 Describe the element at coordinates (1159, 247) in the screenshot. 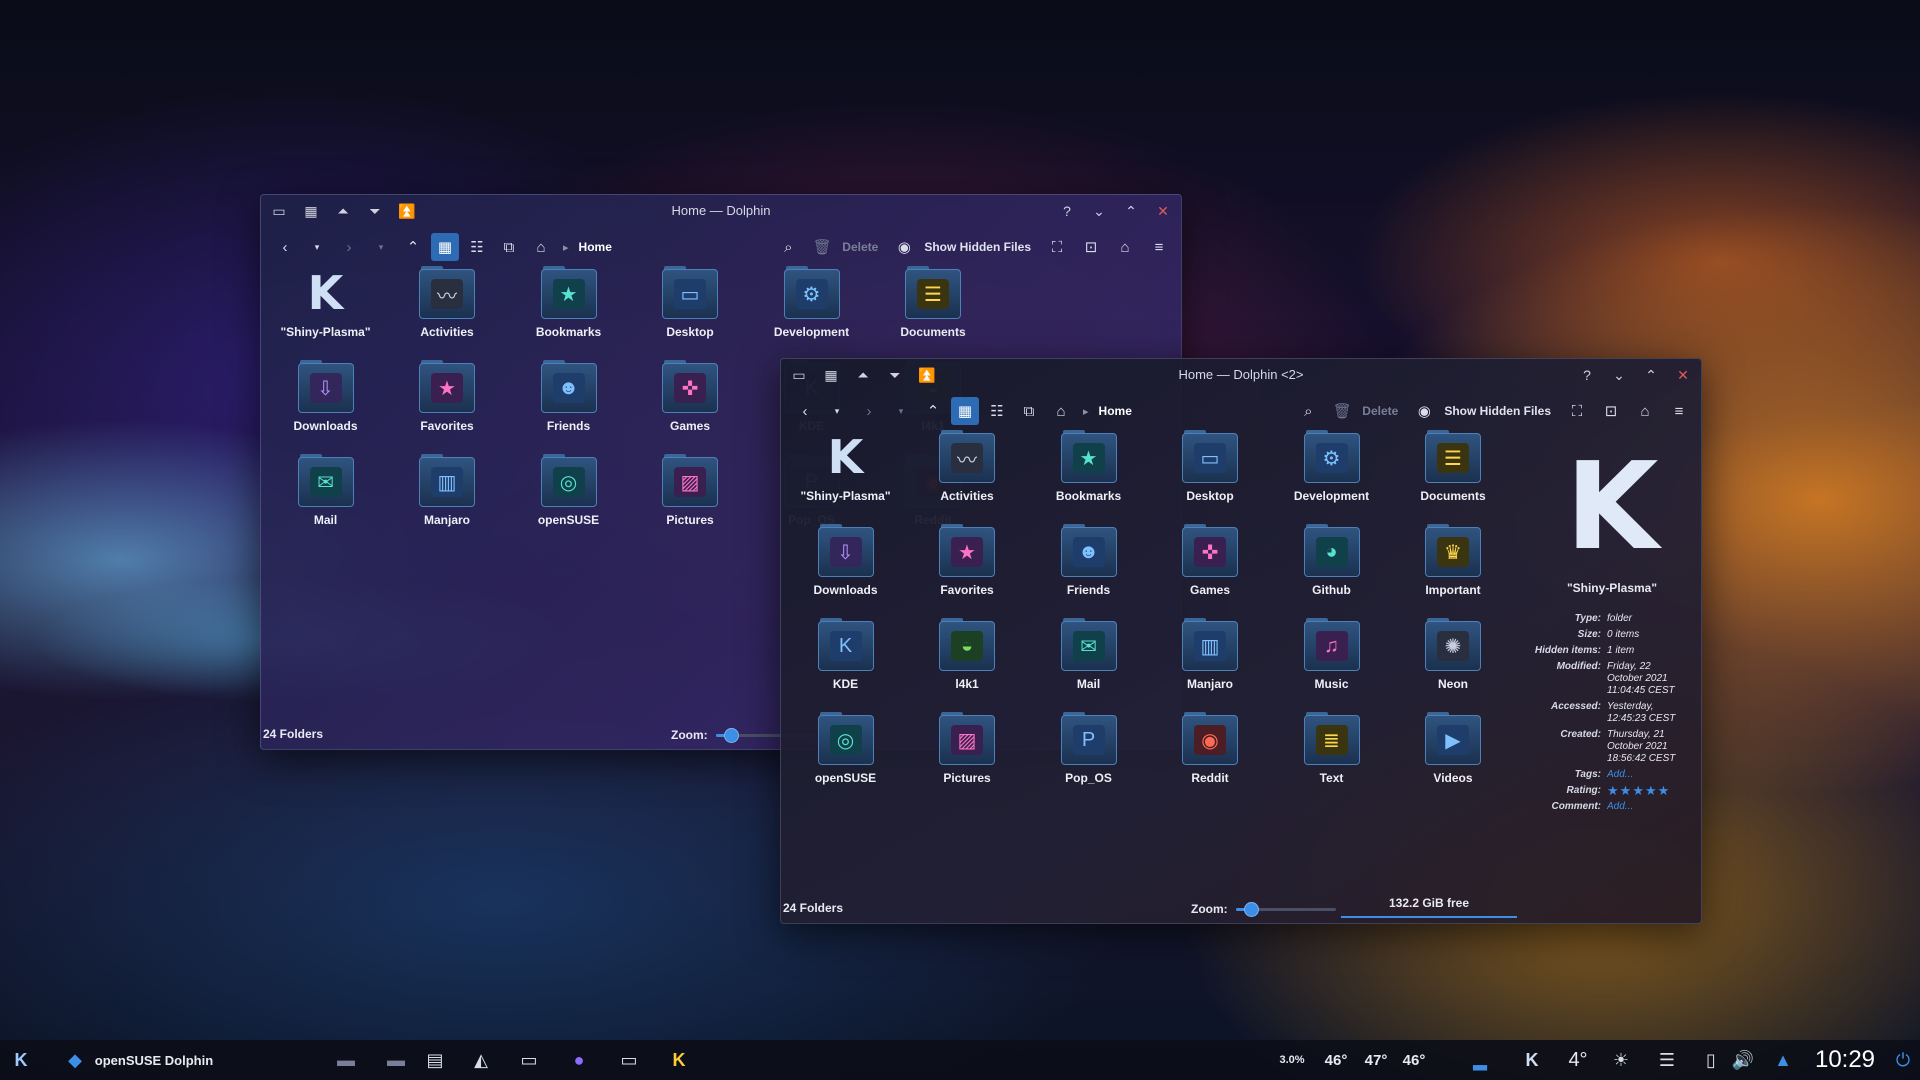

I see `hamburger-menu-icon: ≡` at that location.